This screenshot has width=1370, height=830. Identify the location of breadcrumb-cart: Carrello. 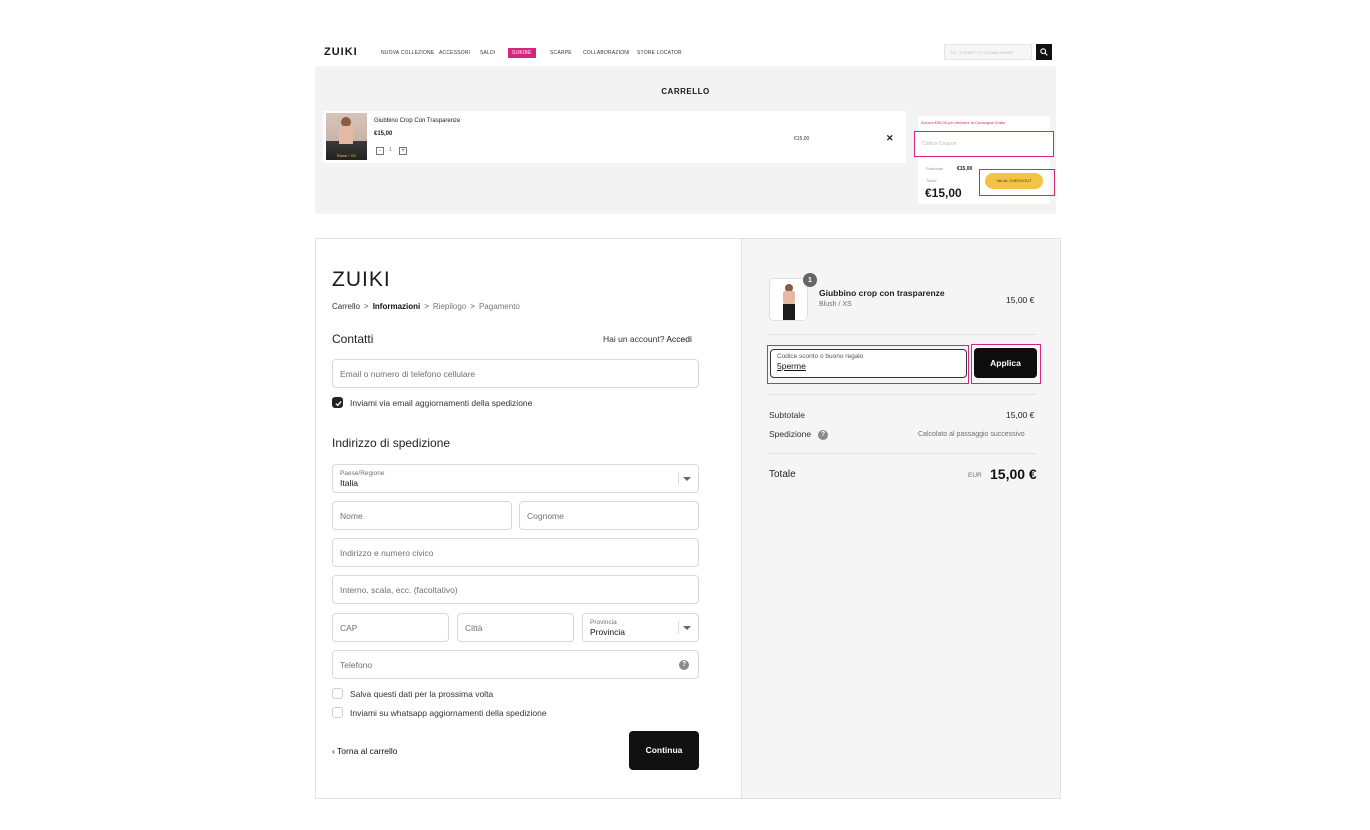
(346, 306).